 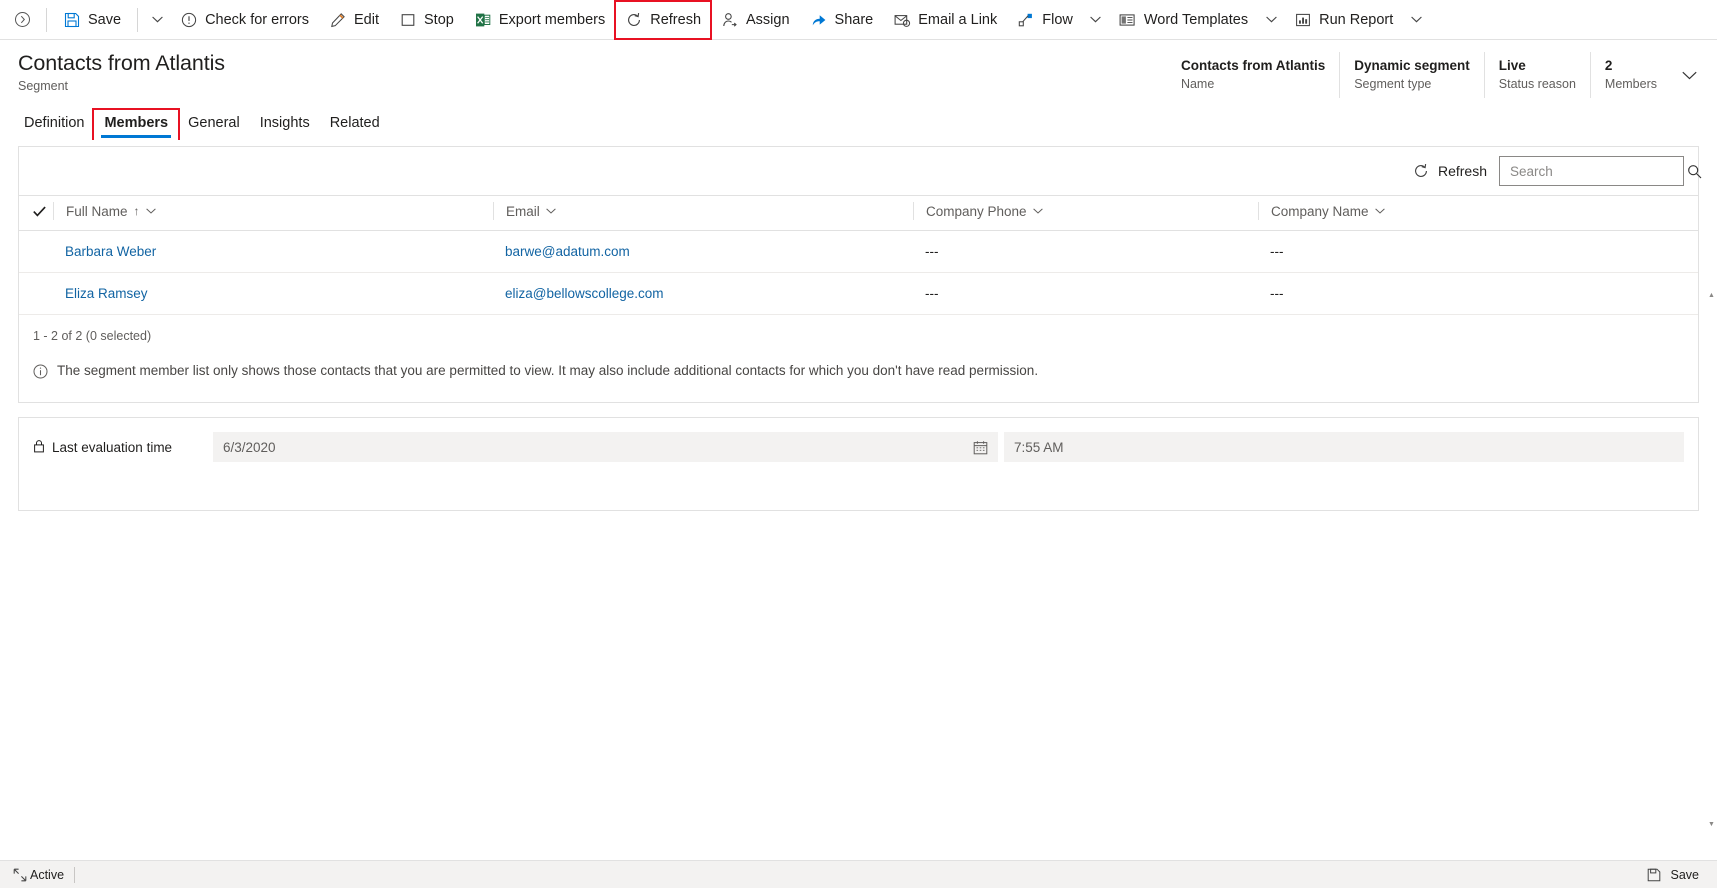 I want to click on assign-person-icon, so click(x=730, y=20).